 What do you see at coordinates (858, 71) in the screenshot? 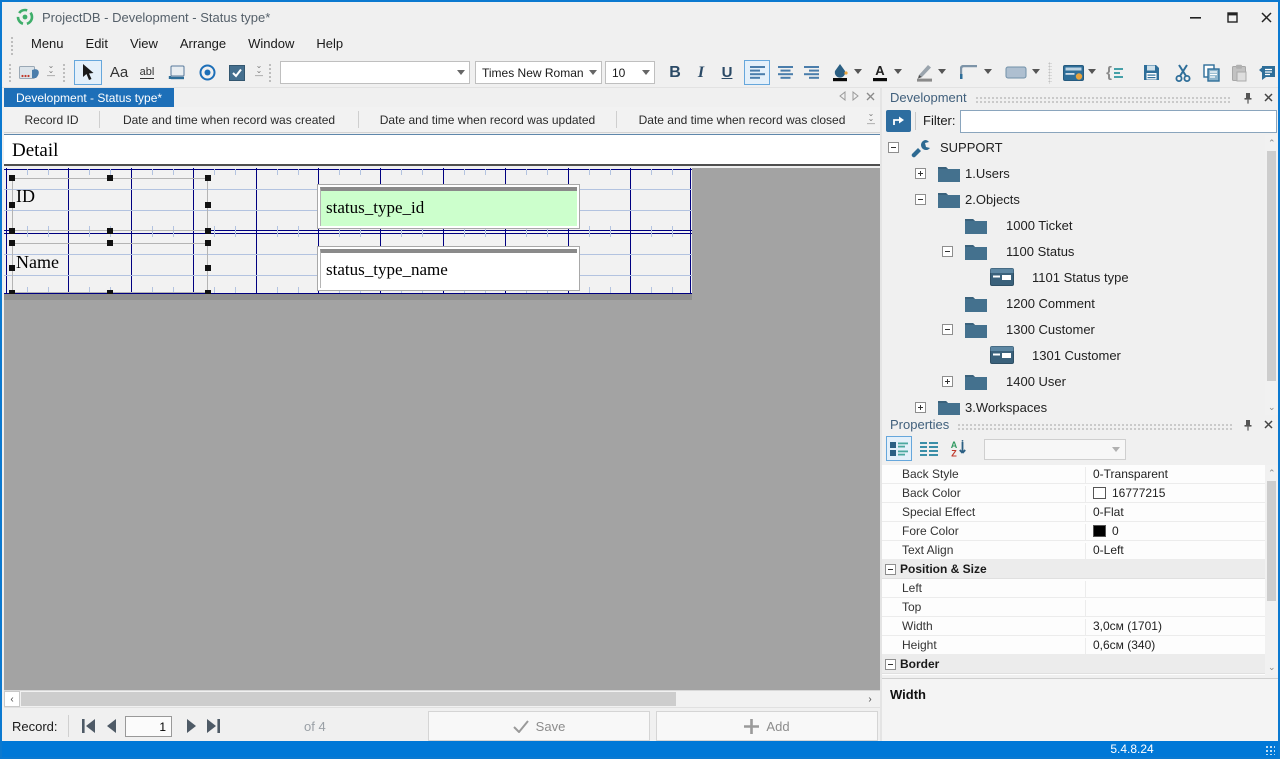
I see `fill-color-dropdown-icon` at bounding box center [858, 71].